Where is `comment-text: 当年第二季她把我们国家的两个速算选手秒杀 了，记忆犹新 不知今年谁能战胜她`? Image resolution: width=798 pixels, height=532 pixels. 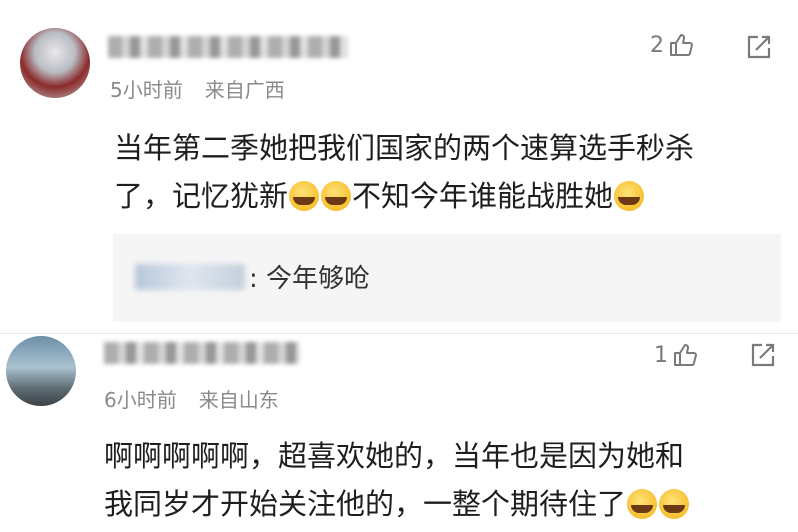 comment-text: 当年第二季她把我们国家的两个速算选手秒杀 了，记忆犹新 不知今年谁能战胜她 is located at coordinates (404, 172).